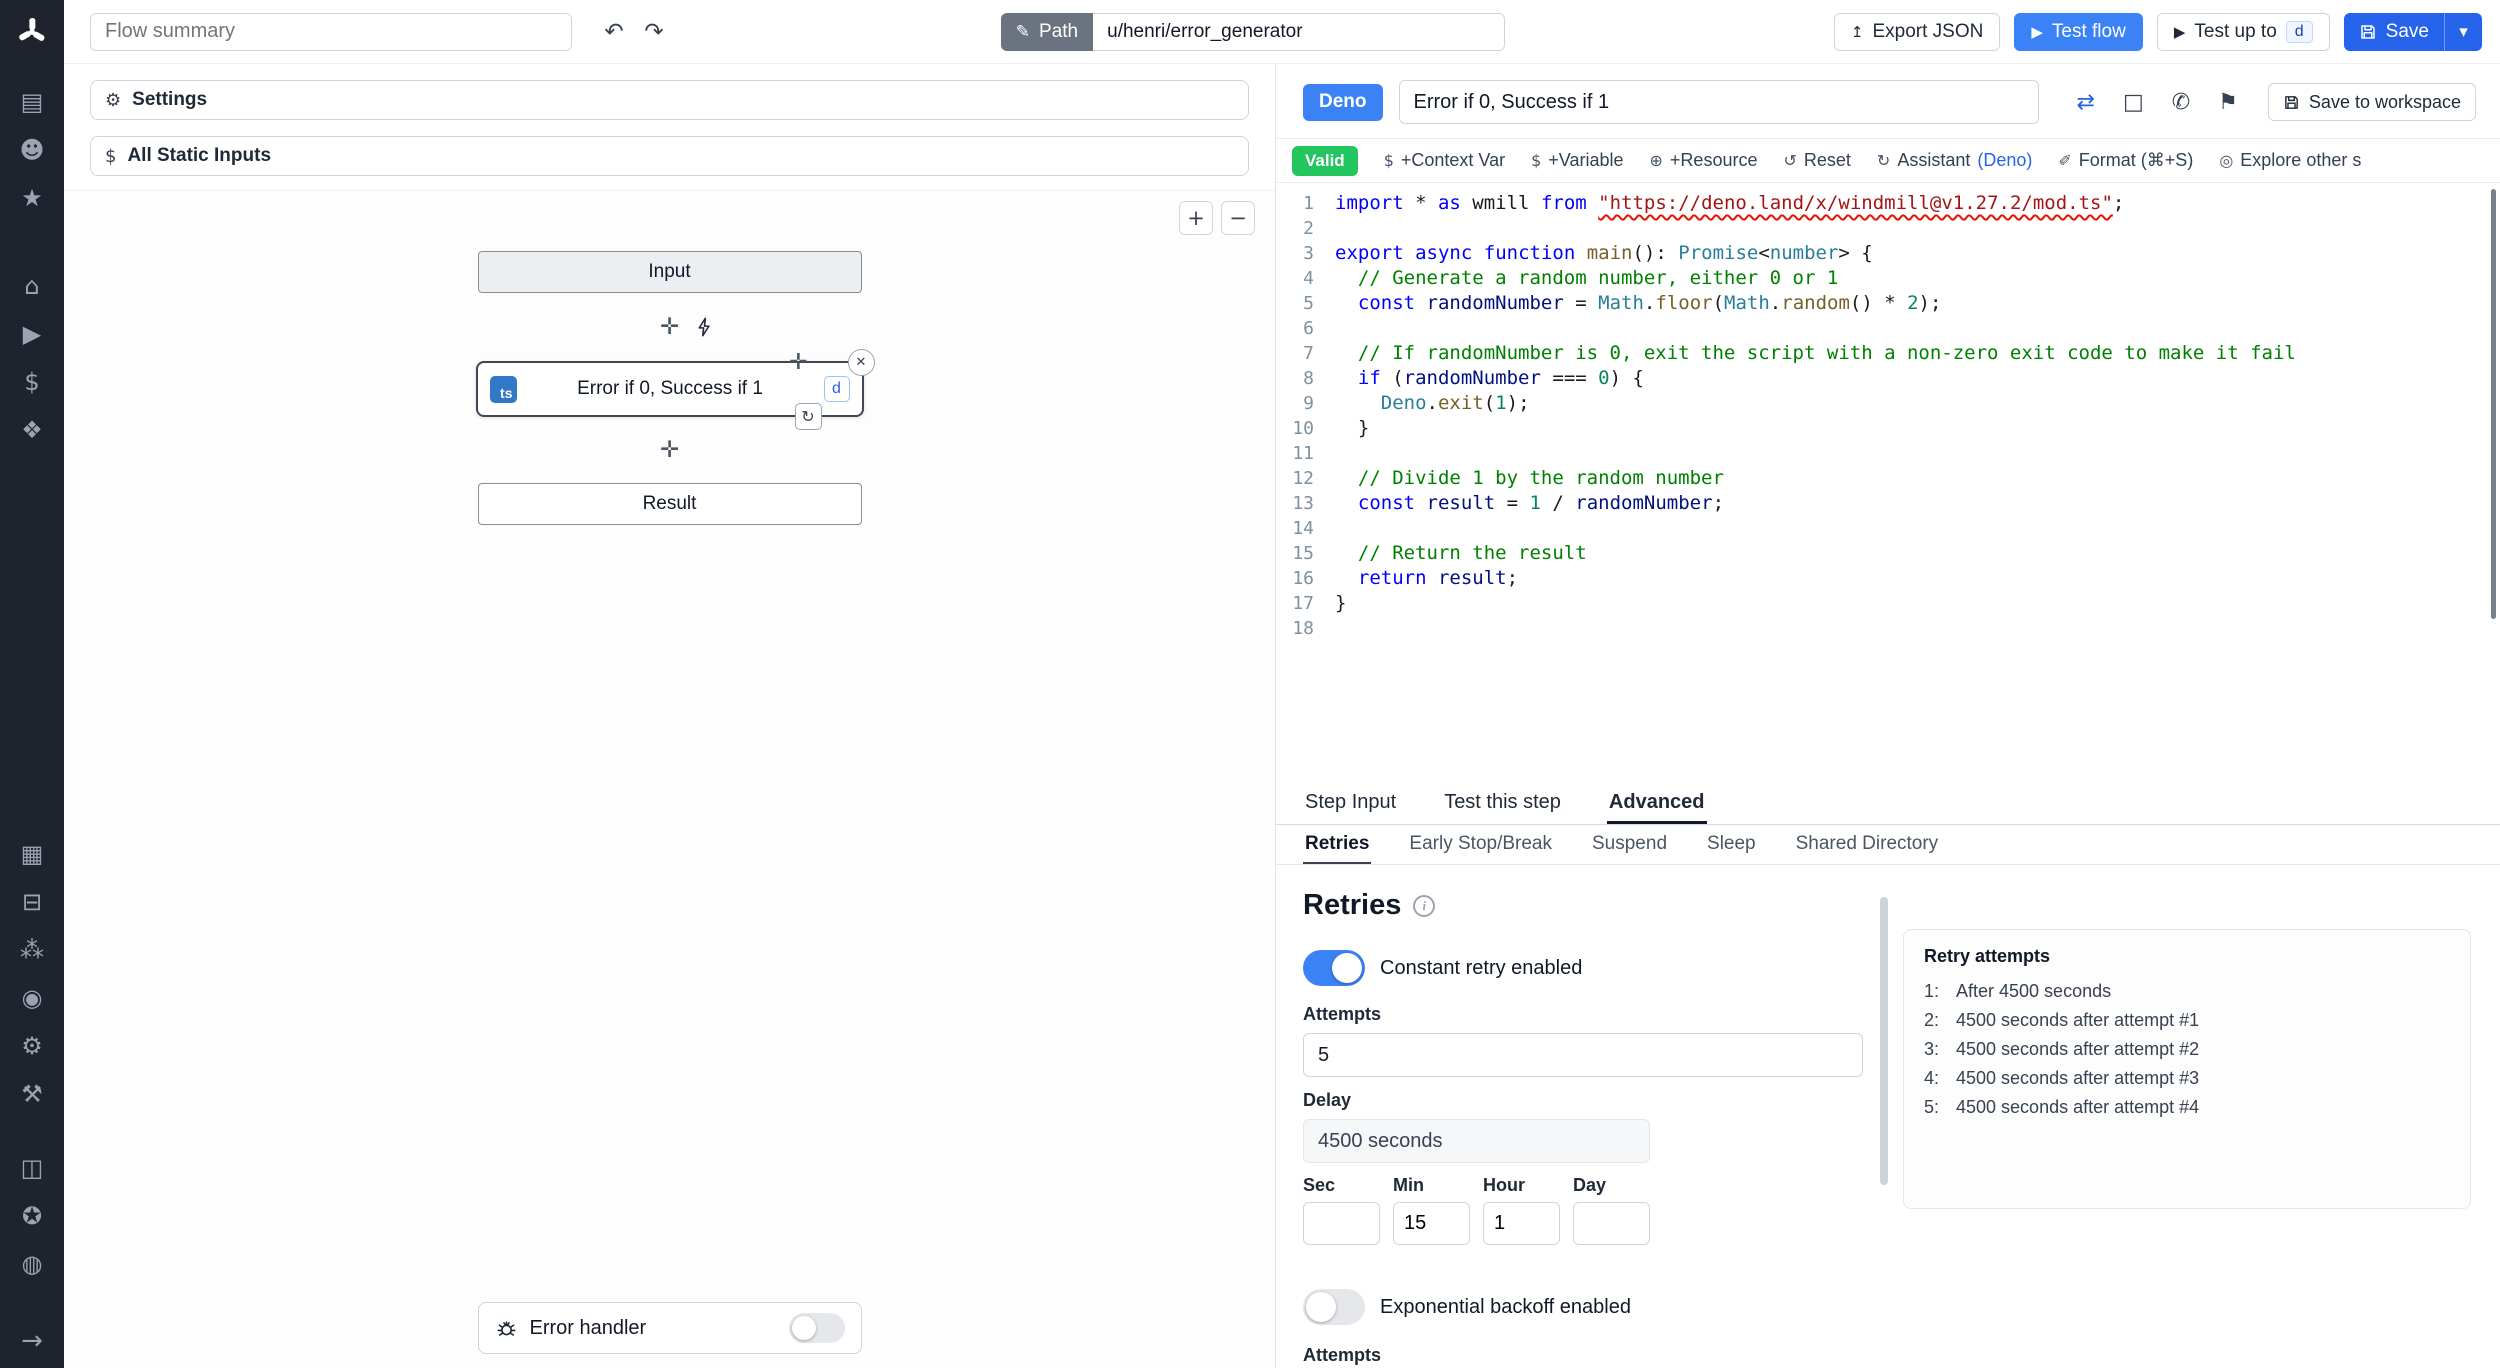 Image resolution: width=2500 pixels, height=1368 pixels. What do you see at coordinates (1611, 1223) in the screenshot?
I see `delay-day-input` at bounding box center [1611, 1223].